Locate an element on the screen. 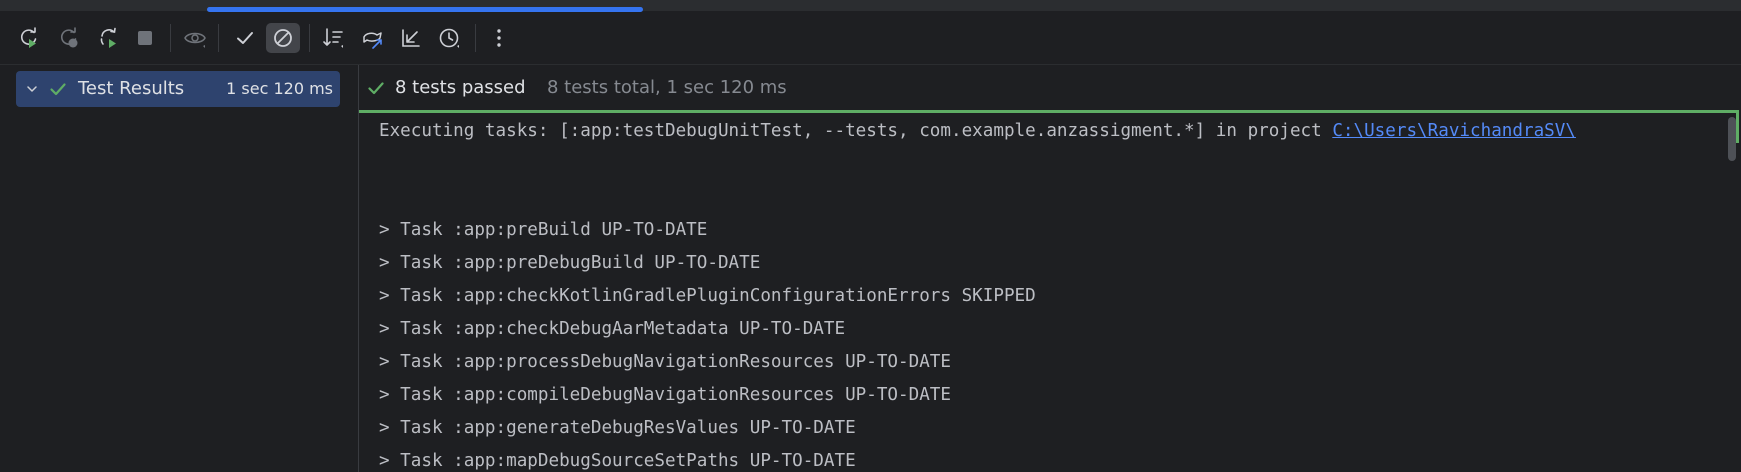 Image resolution: width=1741 pixels, height=472 pixels. stop-icon is located at coordinates (145, 38).